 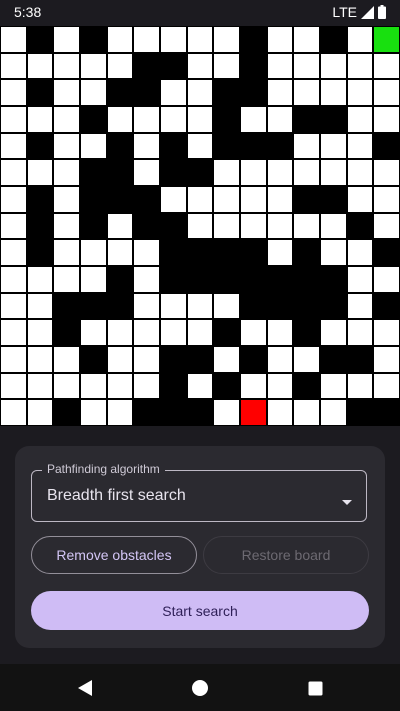 I want to click on end-cell, so click(x=253, y=412).